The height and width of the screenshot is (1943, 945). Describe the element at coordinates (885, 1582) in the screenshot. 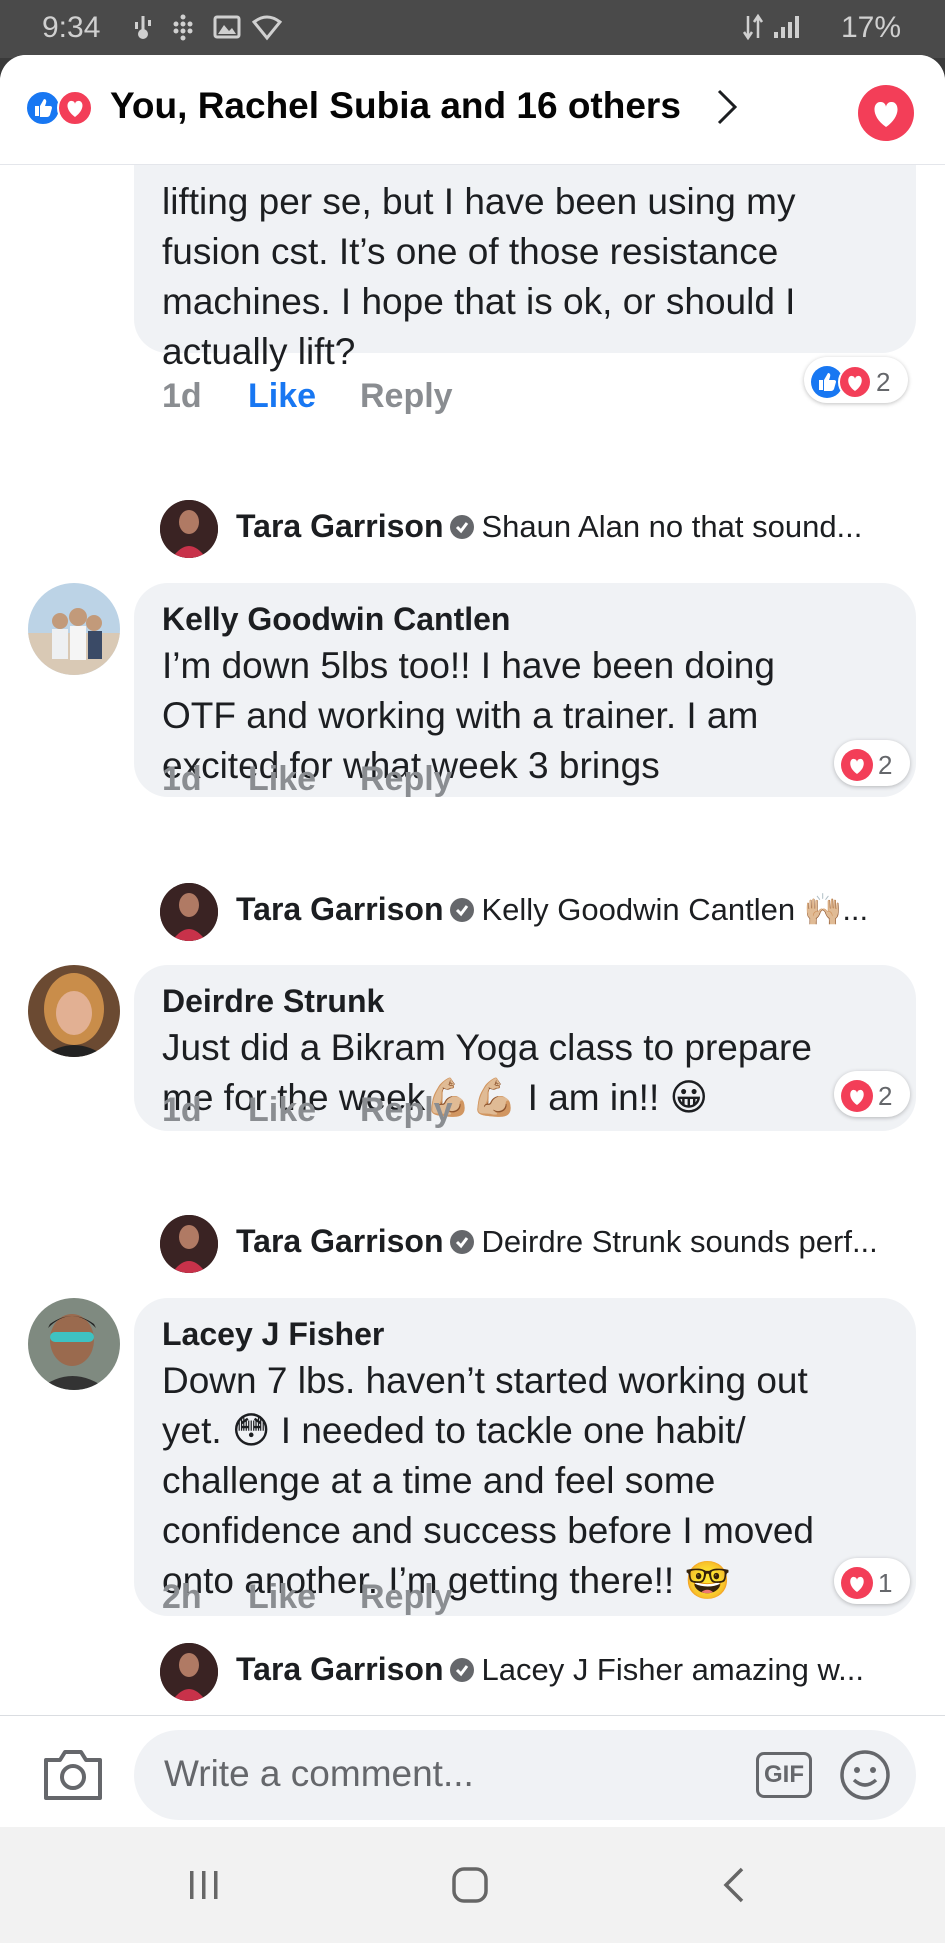

I see `reaction-count: 1` at that location.